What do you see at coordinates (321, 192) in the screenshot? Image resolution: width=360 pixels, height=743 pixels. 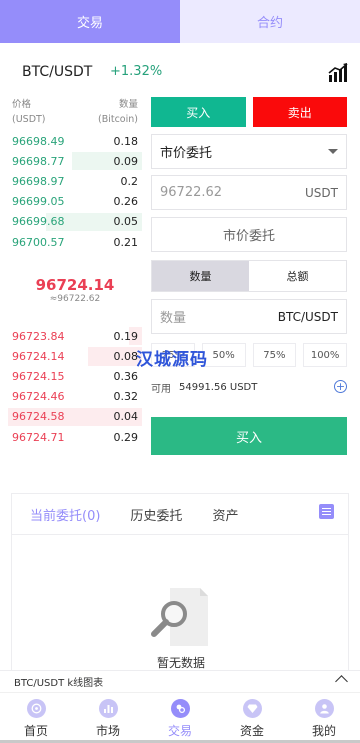 I see `price-unit: USDT` at bounding box center [321, 192].